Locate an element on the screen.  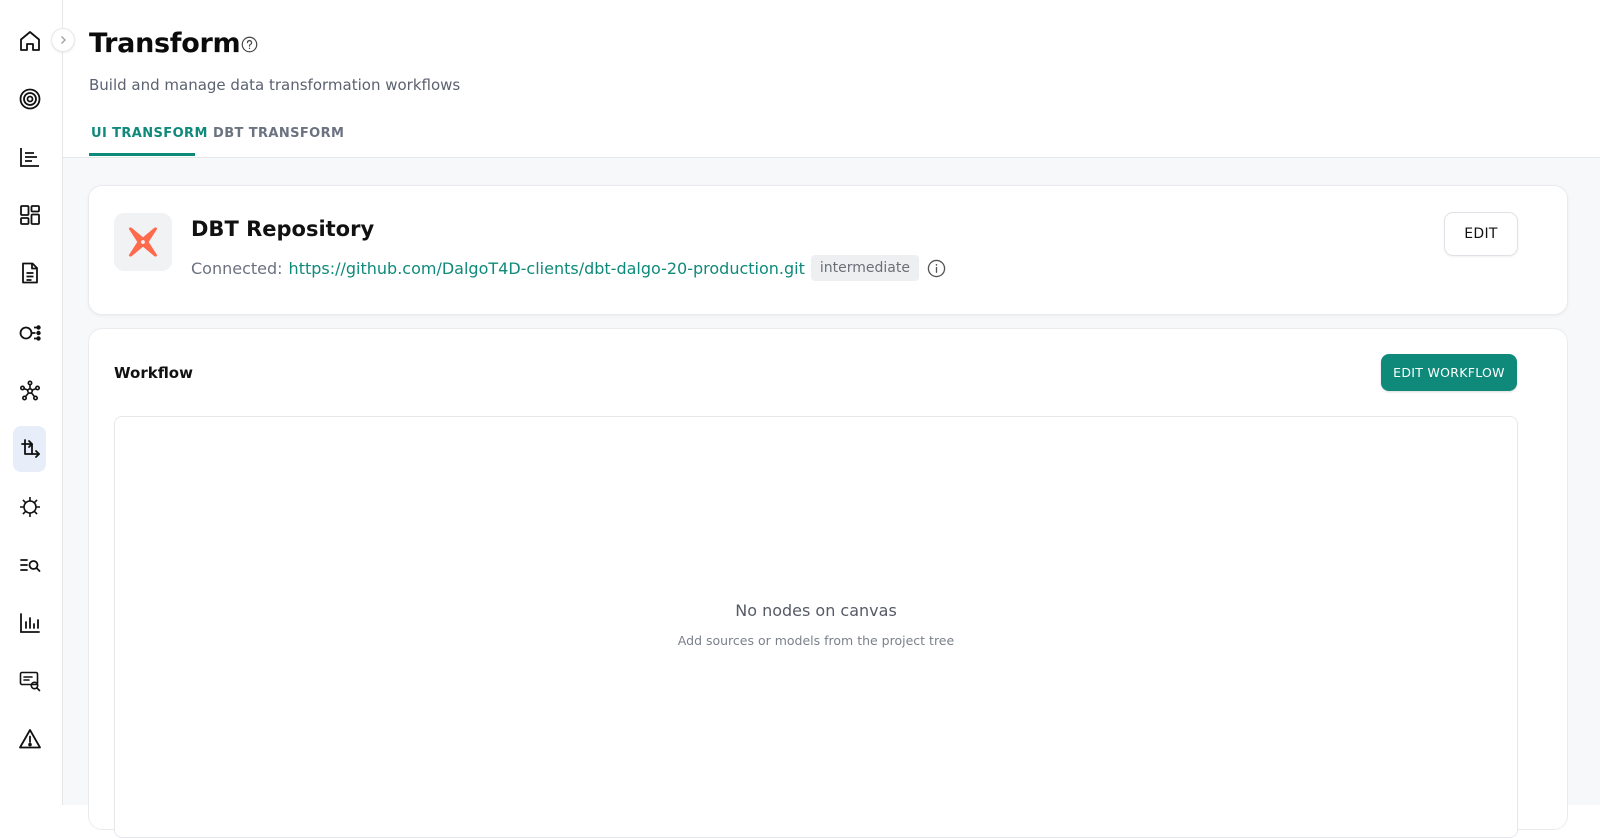
info-icon is located at coordinates (936, 268).